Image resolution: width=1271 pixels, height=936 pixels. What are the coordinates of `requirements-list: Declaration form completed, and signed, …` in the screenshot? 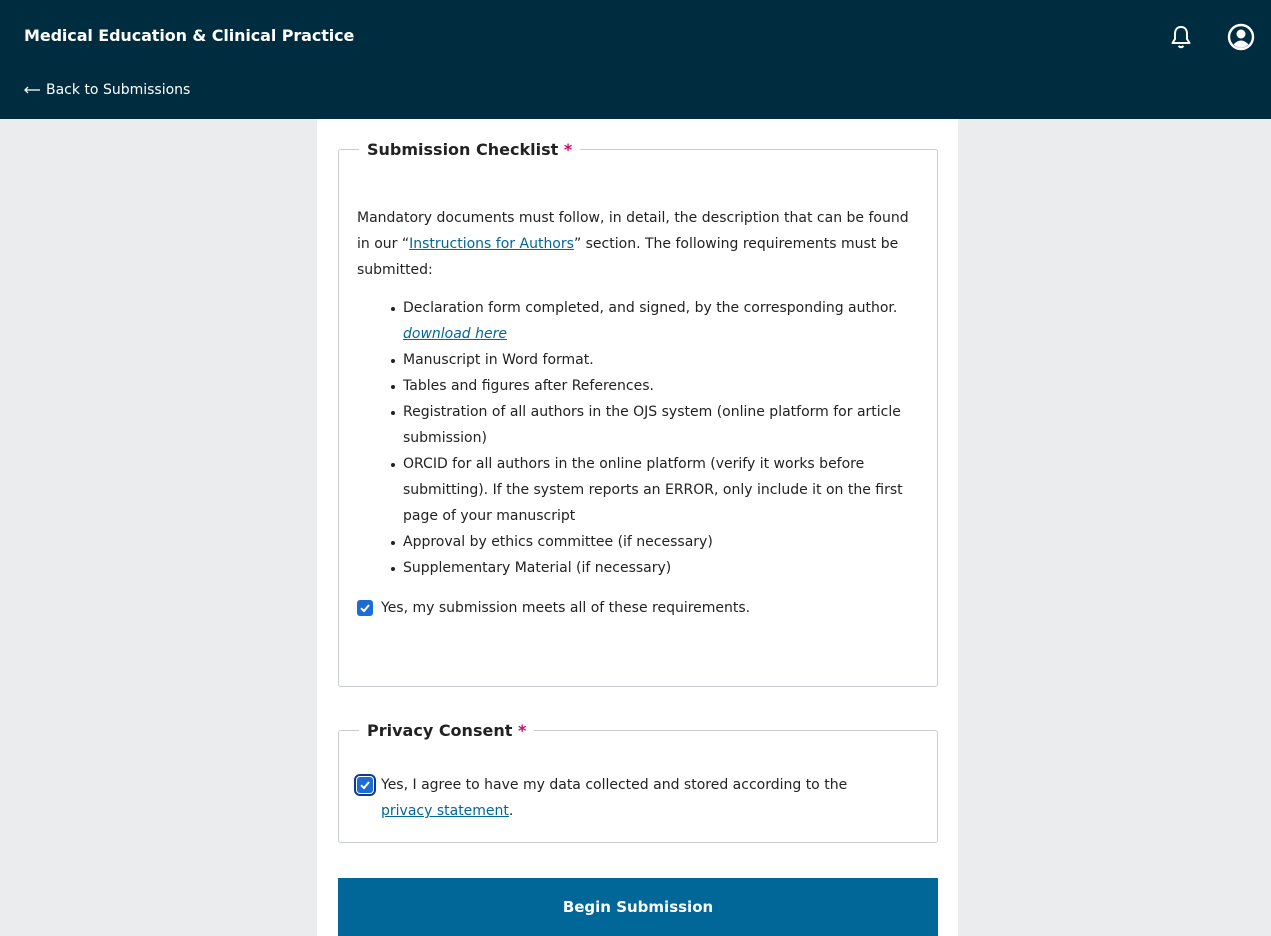 It's located at (638, 438).